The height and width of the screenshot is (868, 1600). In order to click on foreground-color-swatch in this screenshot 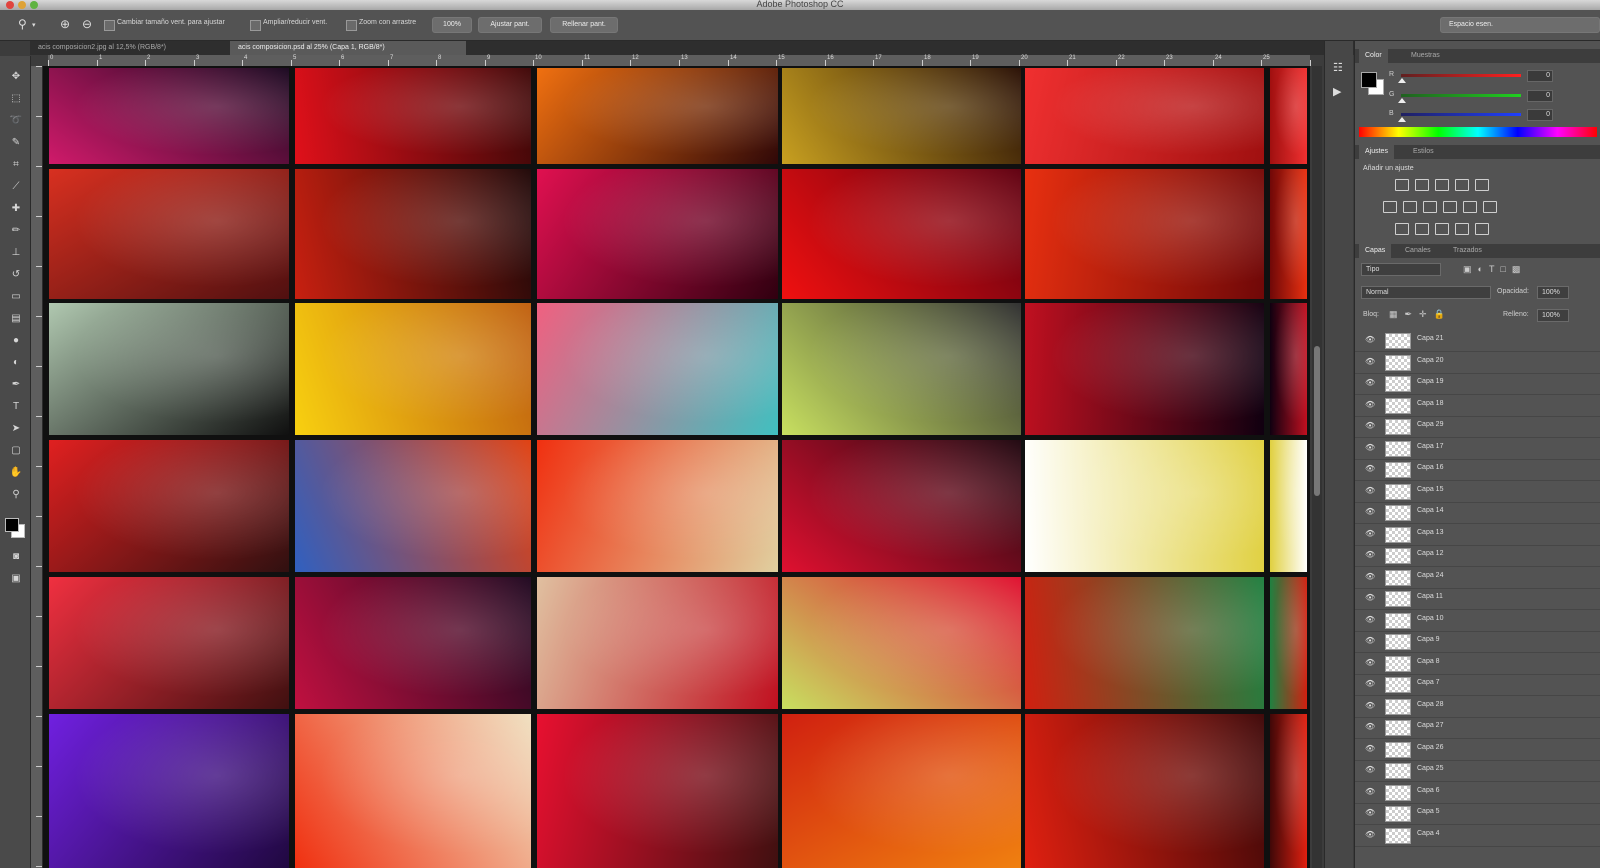, I will do `click(1369, 80)`.